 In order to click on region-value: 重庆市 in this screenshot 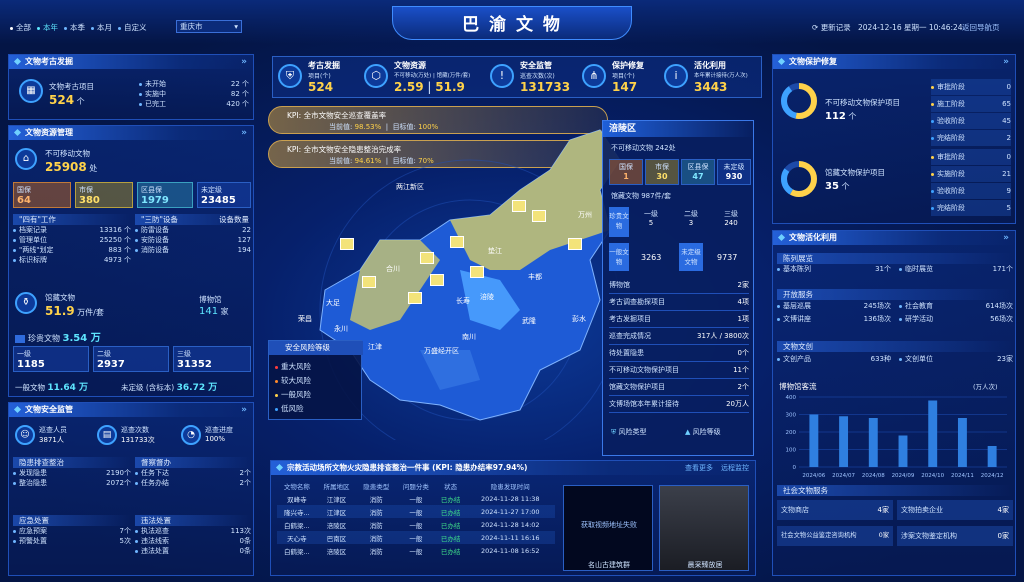, I will do `click(191, 26)`.